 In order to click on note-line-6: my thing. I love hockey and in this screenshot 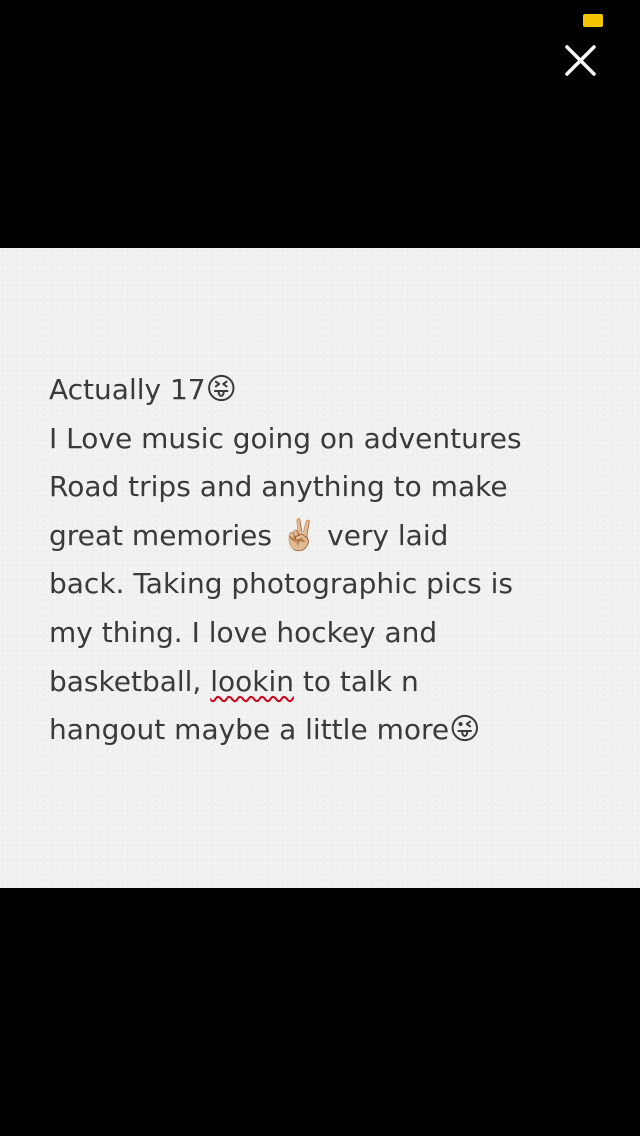, I will do `click(243, 632)`.